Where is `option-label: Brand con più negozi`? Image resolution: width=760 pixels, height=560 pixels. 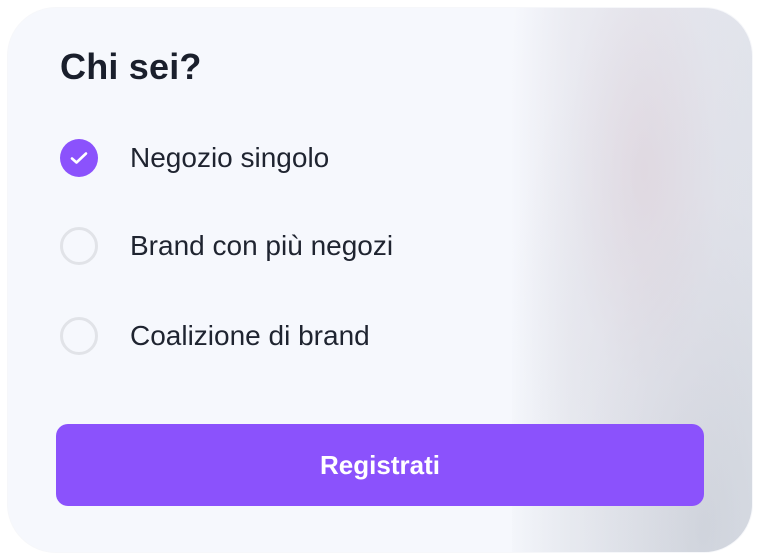 option-label: Brand con più negozi is located at coordinates (262, 245).